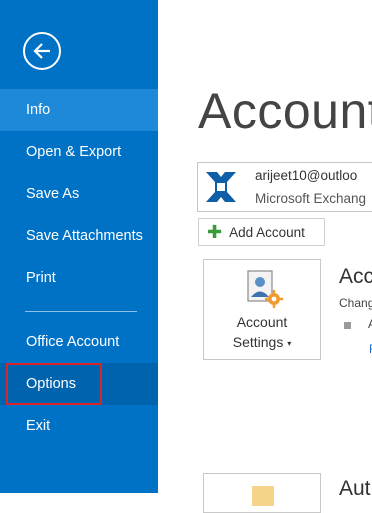 The height and width of the screenshot is (513, 372). I want to click on nav-item-label: Info, so click(38, 110).